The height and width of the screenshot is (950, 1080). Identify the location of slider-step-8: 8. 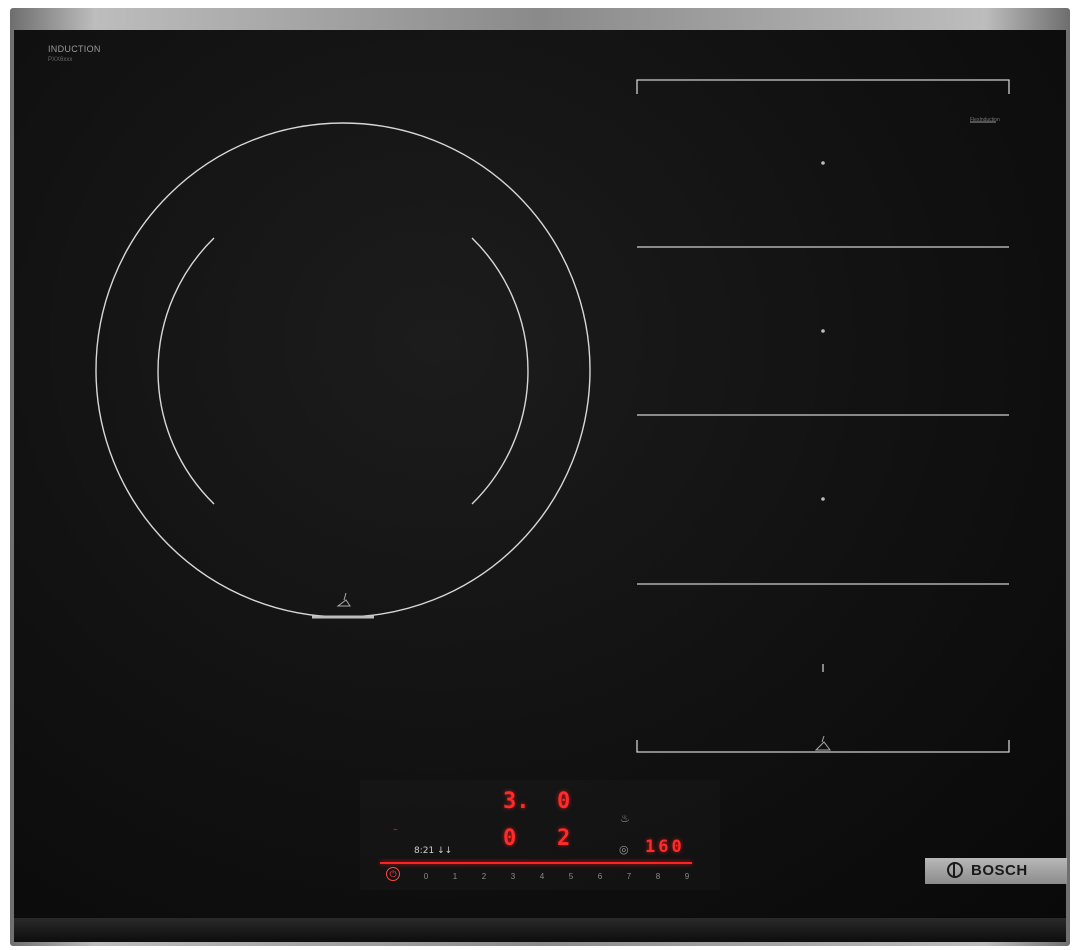
(658, 876).